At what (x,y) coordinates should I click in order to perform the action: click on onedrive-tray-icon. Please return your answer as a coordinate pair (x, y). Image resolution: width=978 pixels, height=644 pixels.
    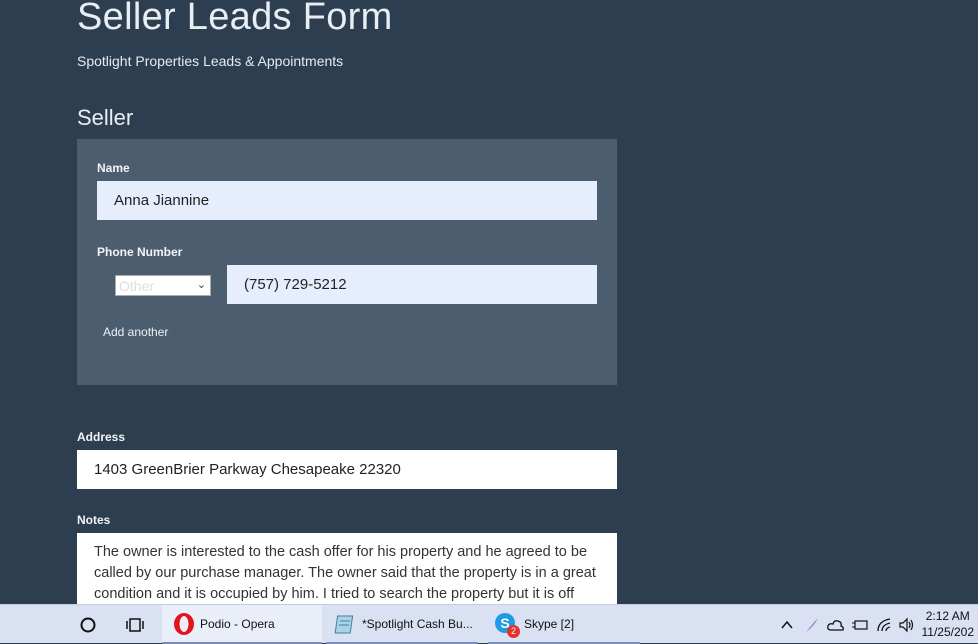
    Looking at the image, I should click on (836, 624).